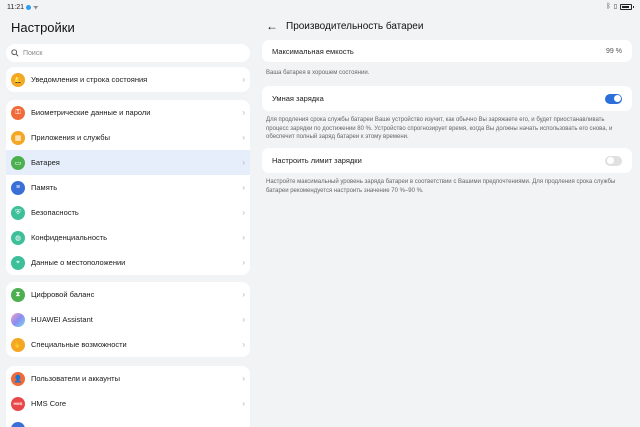  What do you see at coordinates (49, 403) in the screenshot?
I see `sidebar-item-label: HMS Core` at bounding box center [49, 403].